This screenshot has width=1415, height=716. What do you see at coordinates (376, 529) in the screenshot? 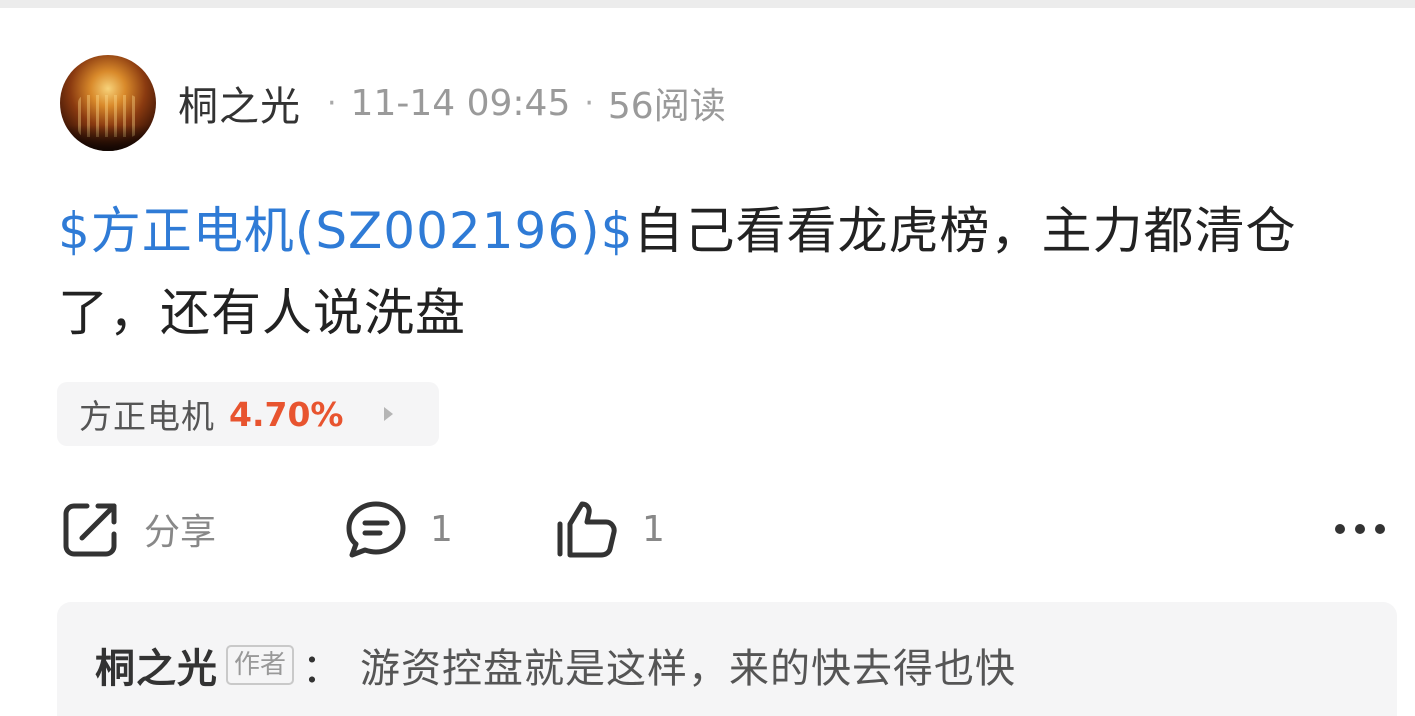
I see `comment-icon` at bounding box center [376, 529].